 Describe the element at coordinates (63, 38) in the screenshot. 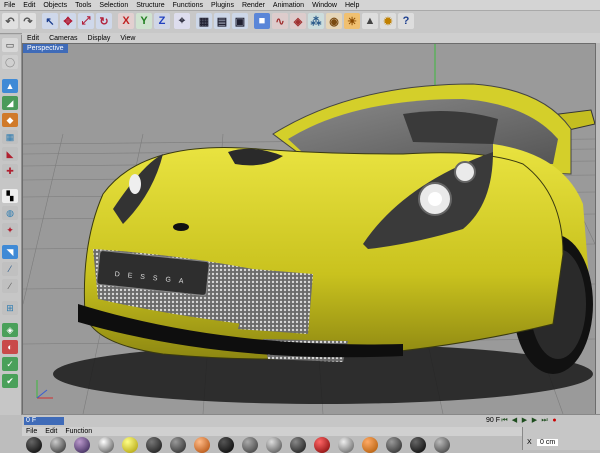

I see `viewport-menu-cameras: Cameras` at that location.